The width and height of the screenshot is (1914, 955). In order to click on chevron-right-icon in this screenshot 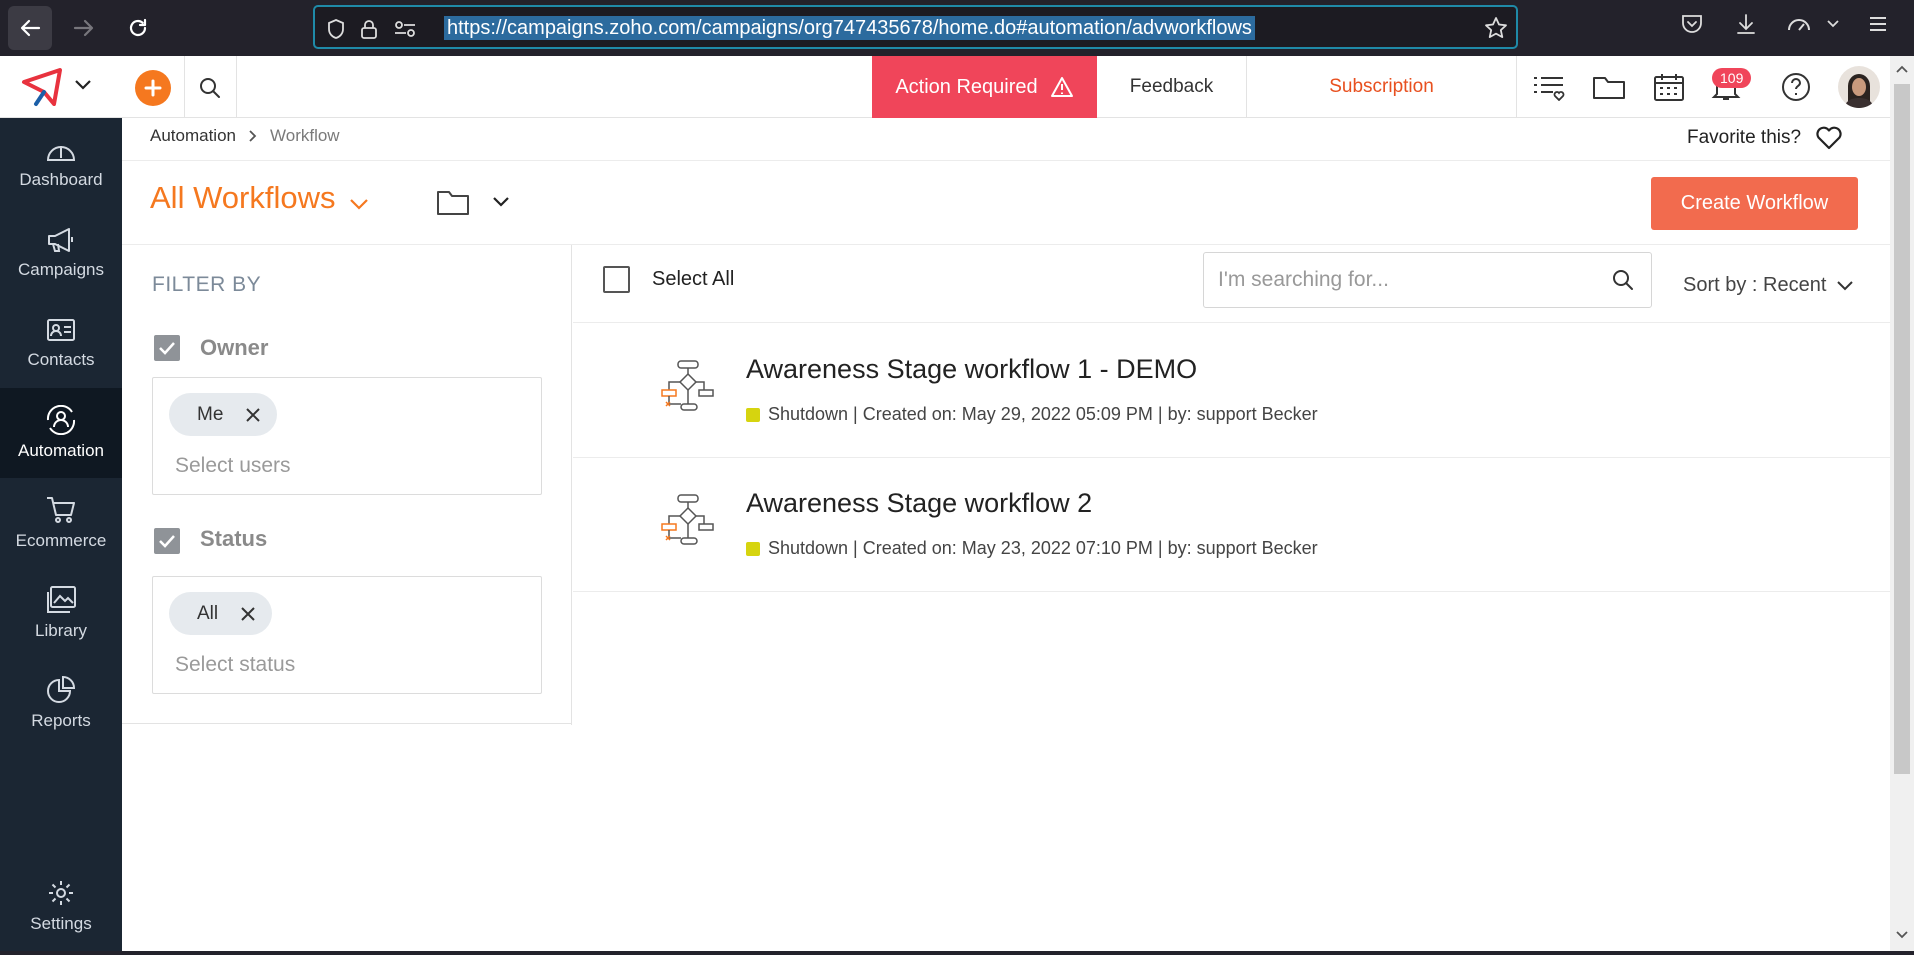, I will do `click(253, 136)`.